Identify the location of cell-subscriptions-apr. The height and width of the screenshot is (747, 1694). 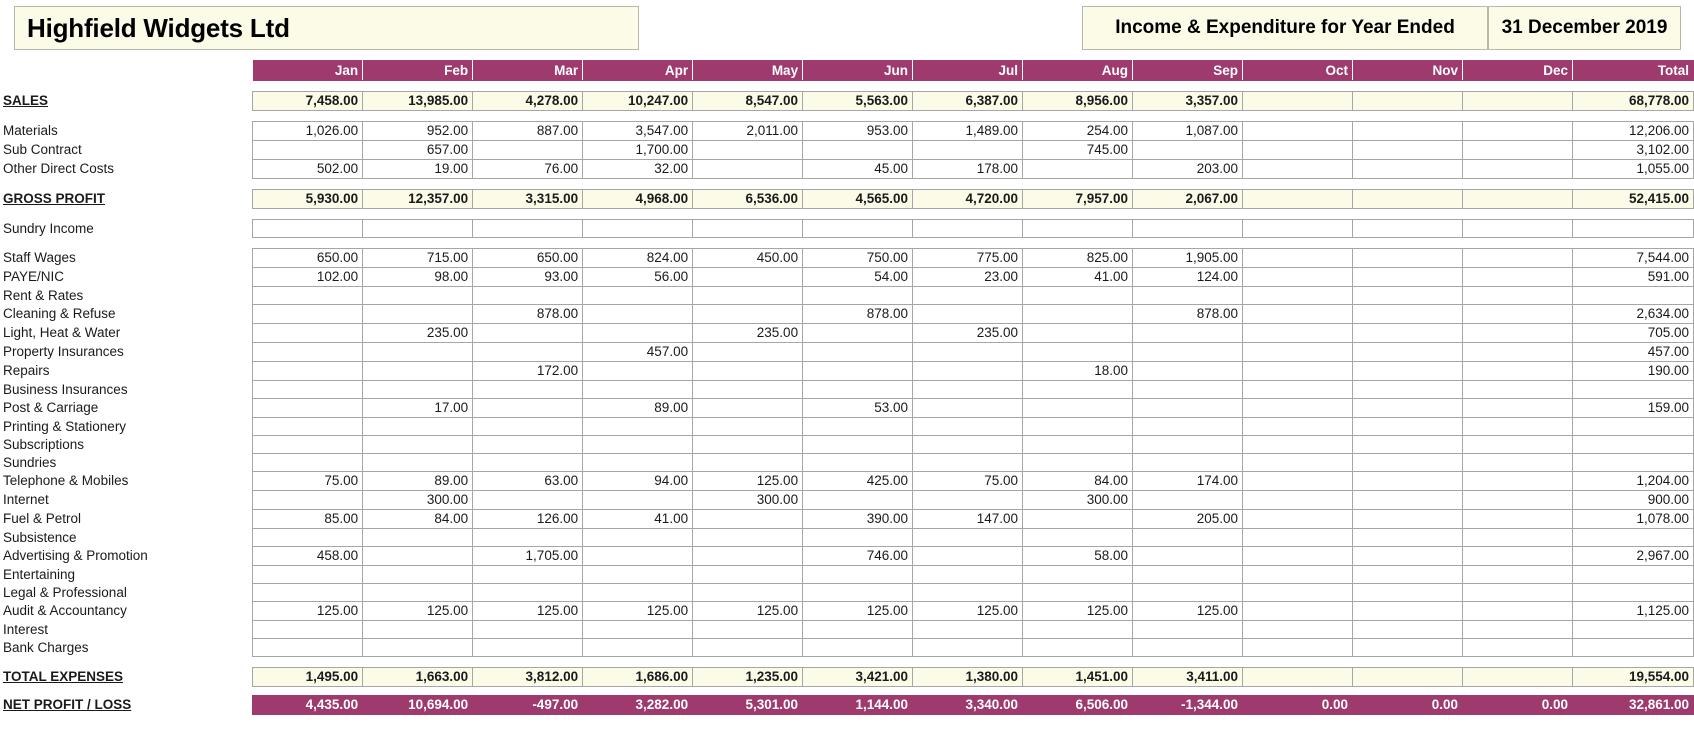
(638, 444).